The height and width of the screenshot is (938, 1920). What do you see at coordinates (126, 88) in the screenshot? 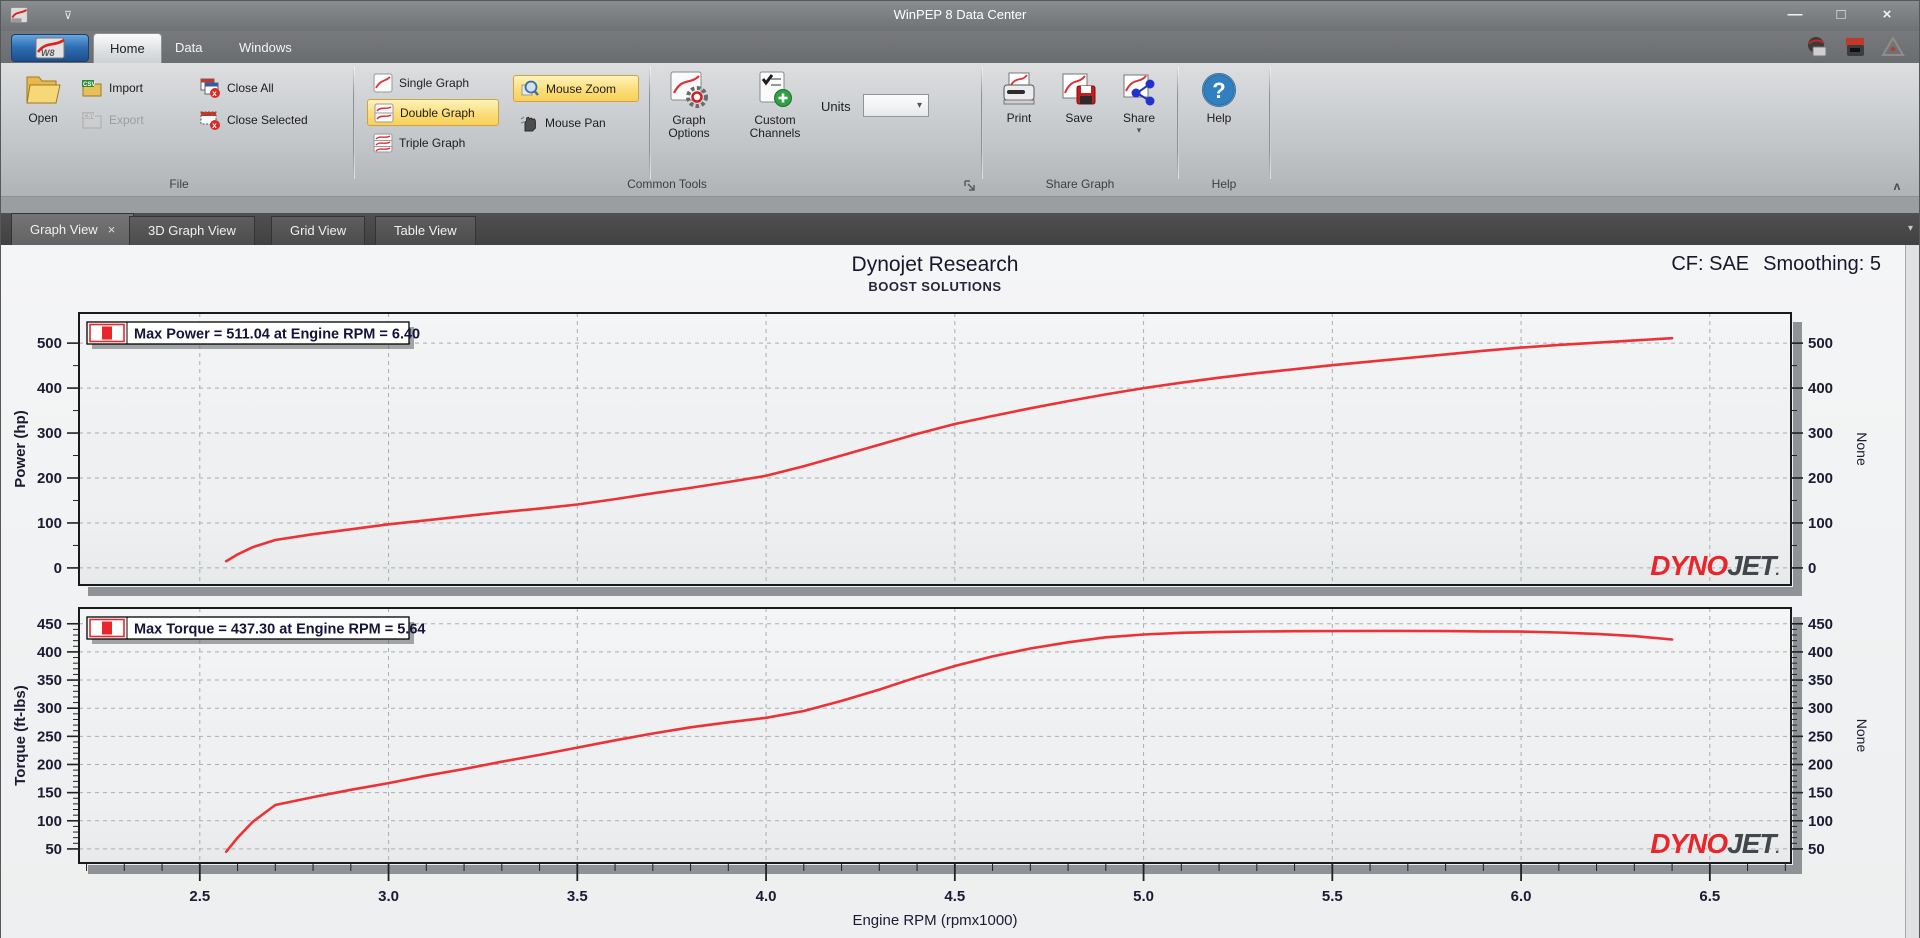
I see `import-label: Import` at bounding box center [126, 88].